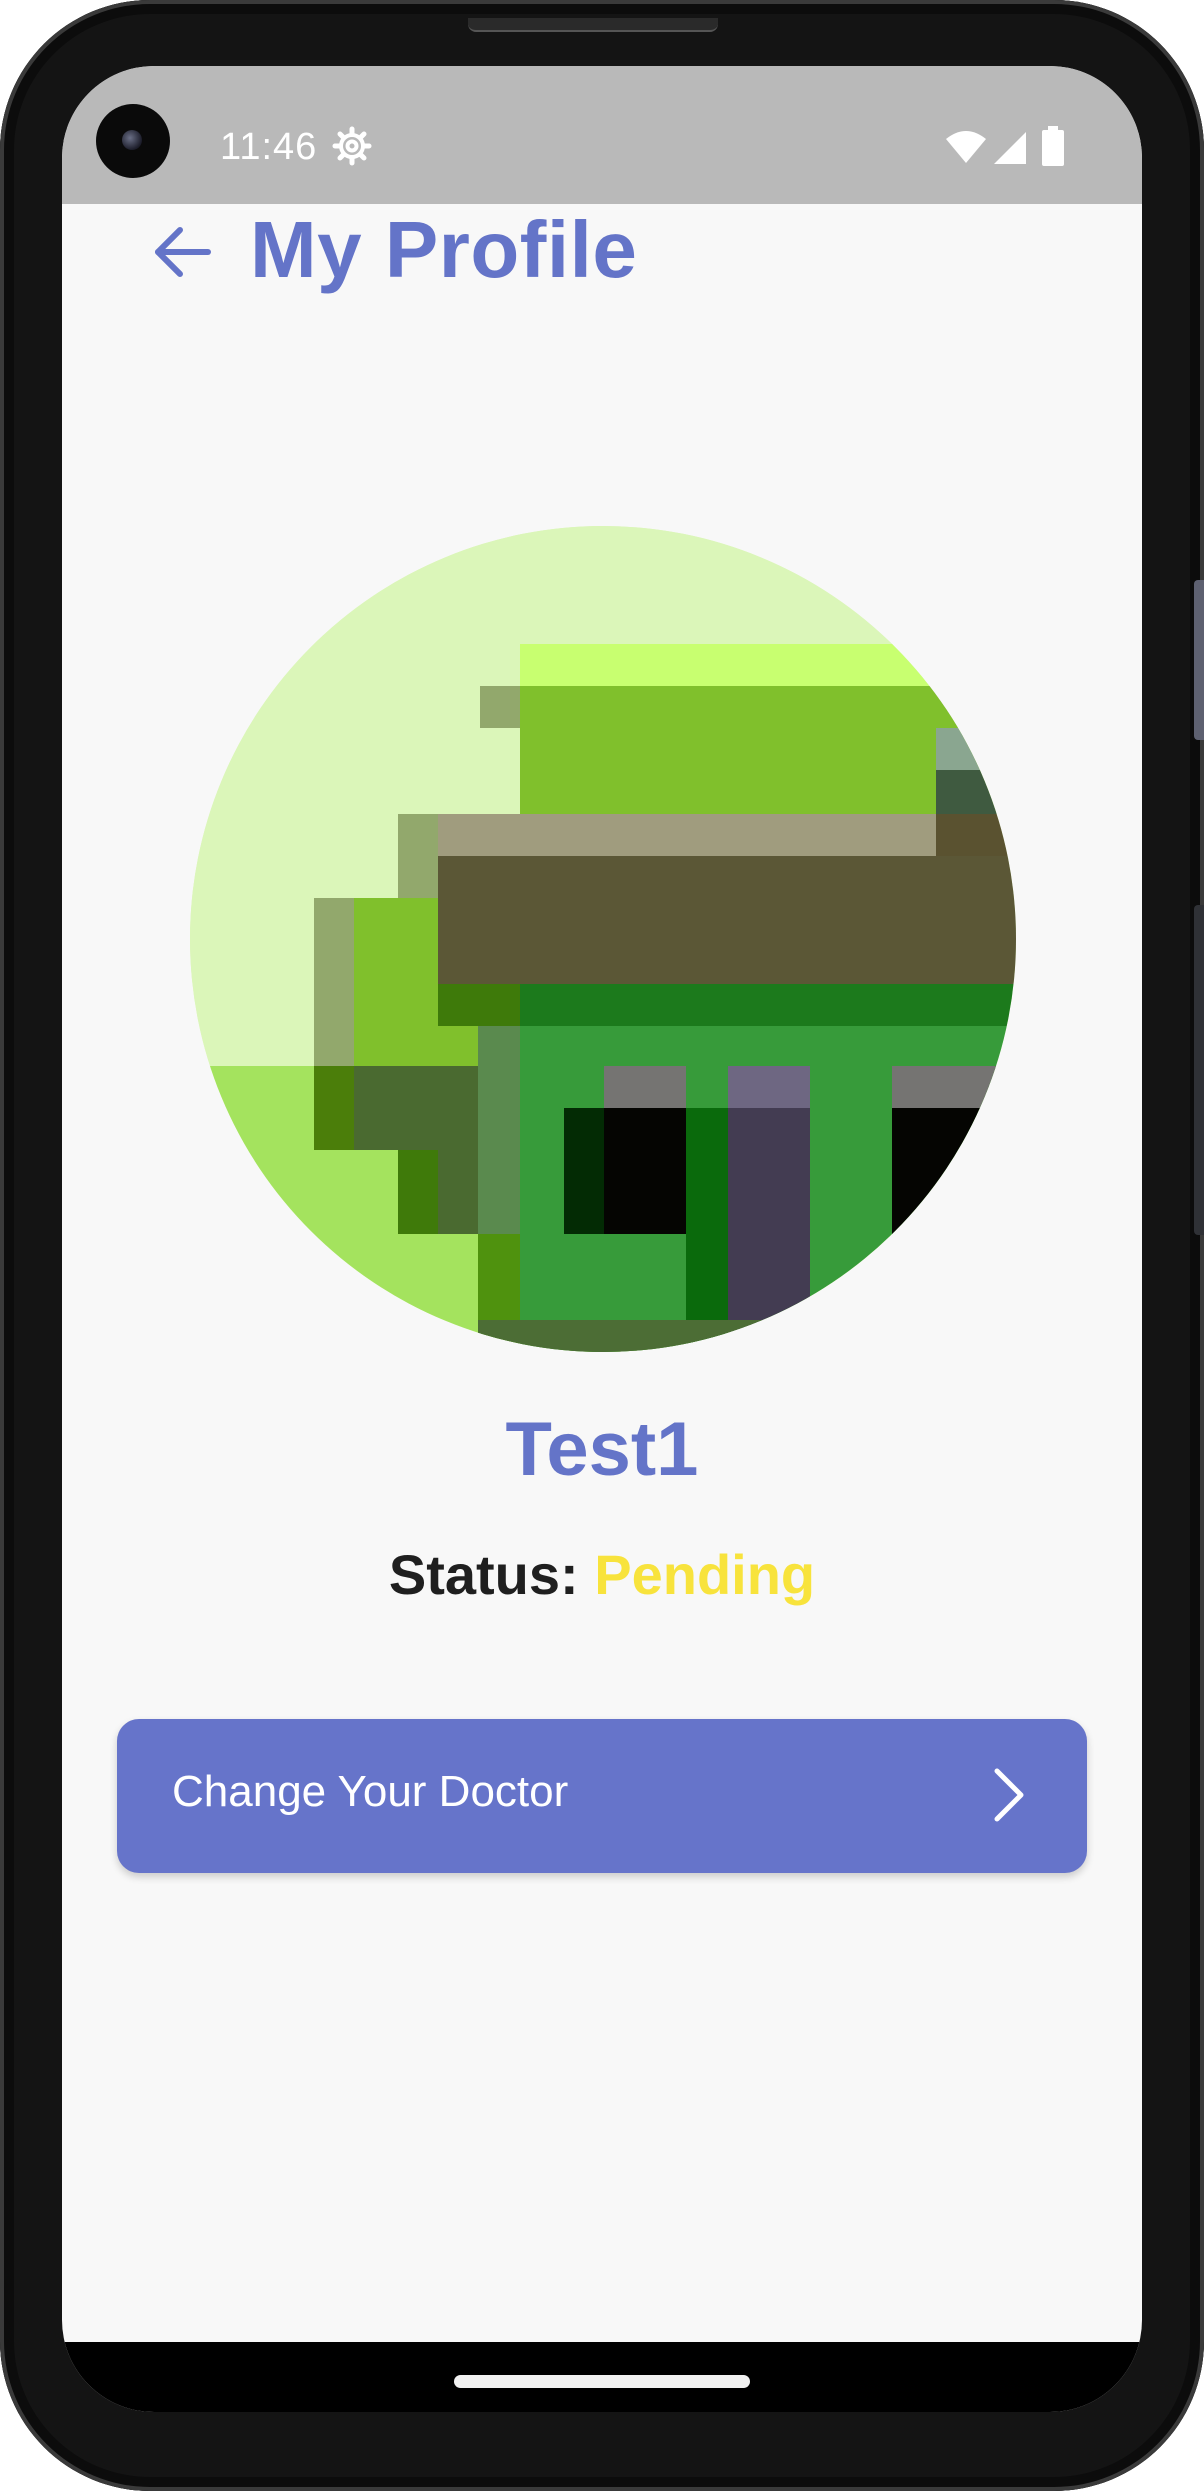 The image size is (1204, 2491). Describe the element at coordinates (1009, 1795) in the screenshot. I see `chevron-right-icon` at that location.